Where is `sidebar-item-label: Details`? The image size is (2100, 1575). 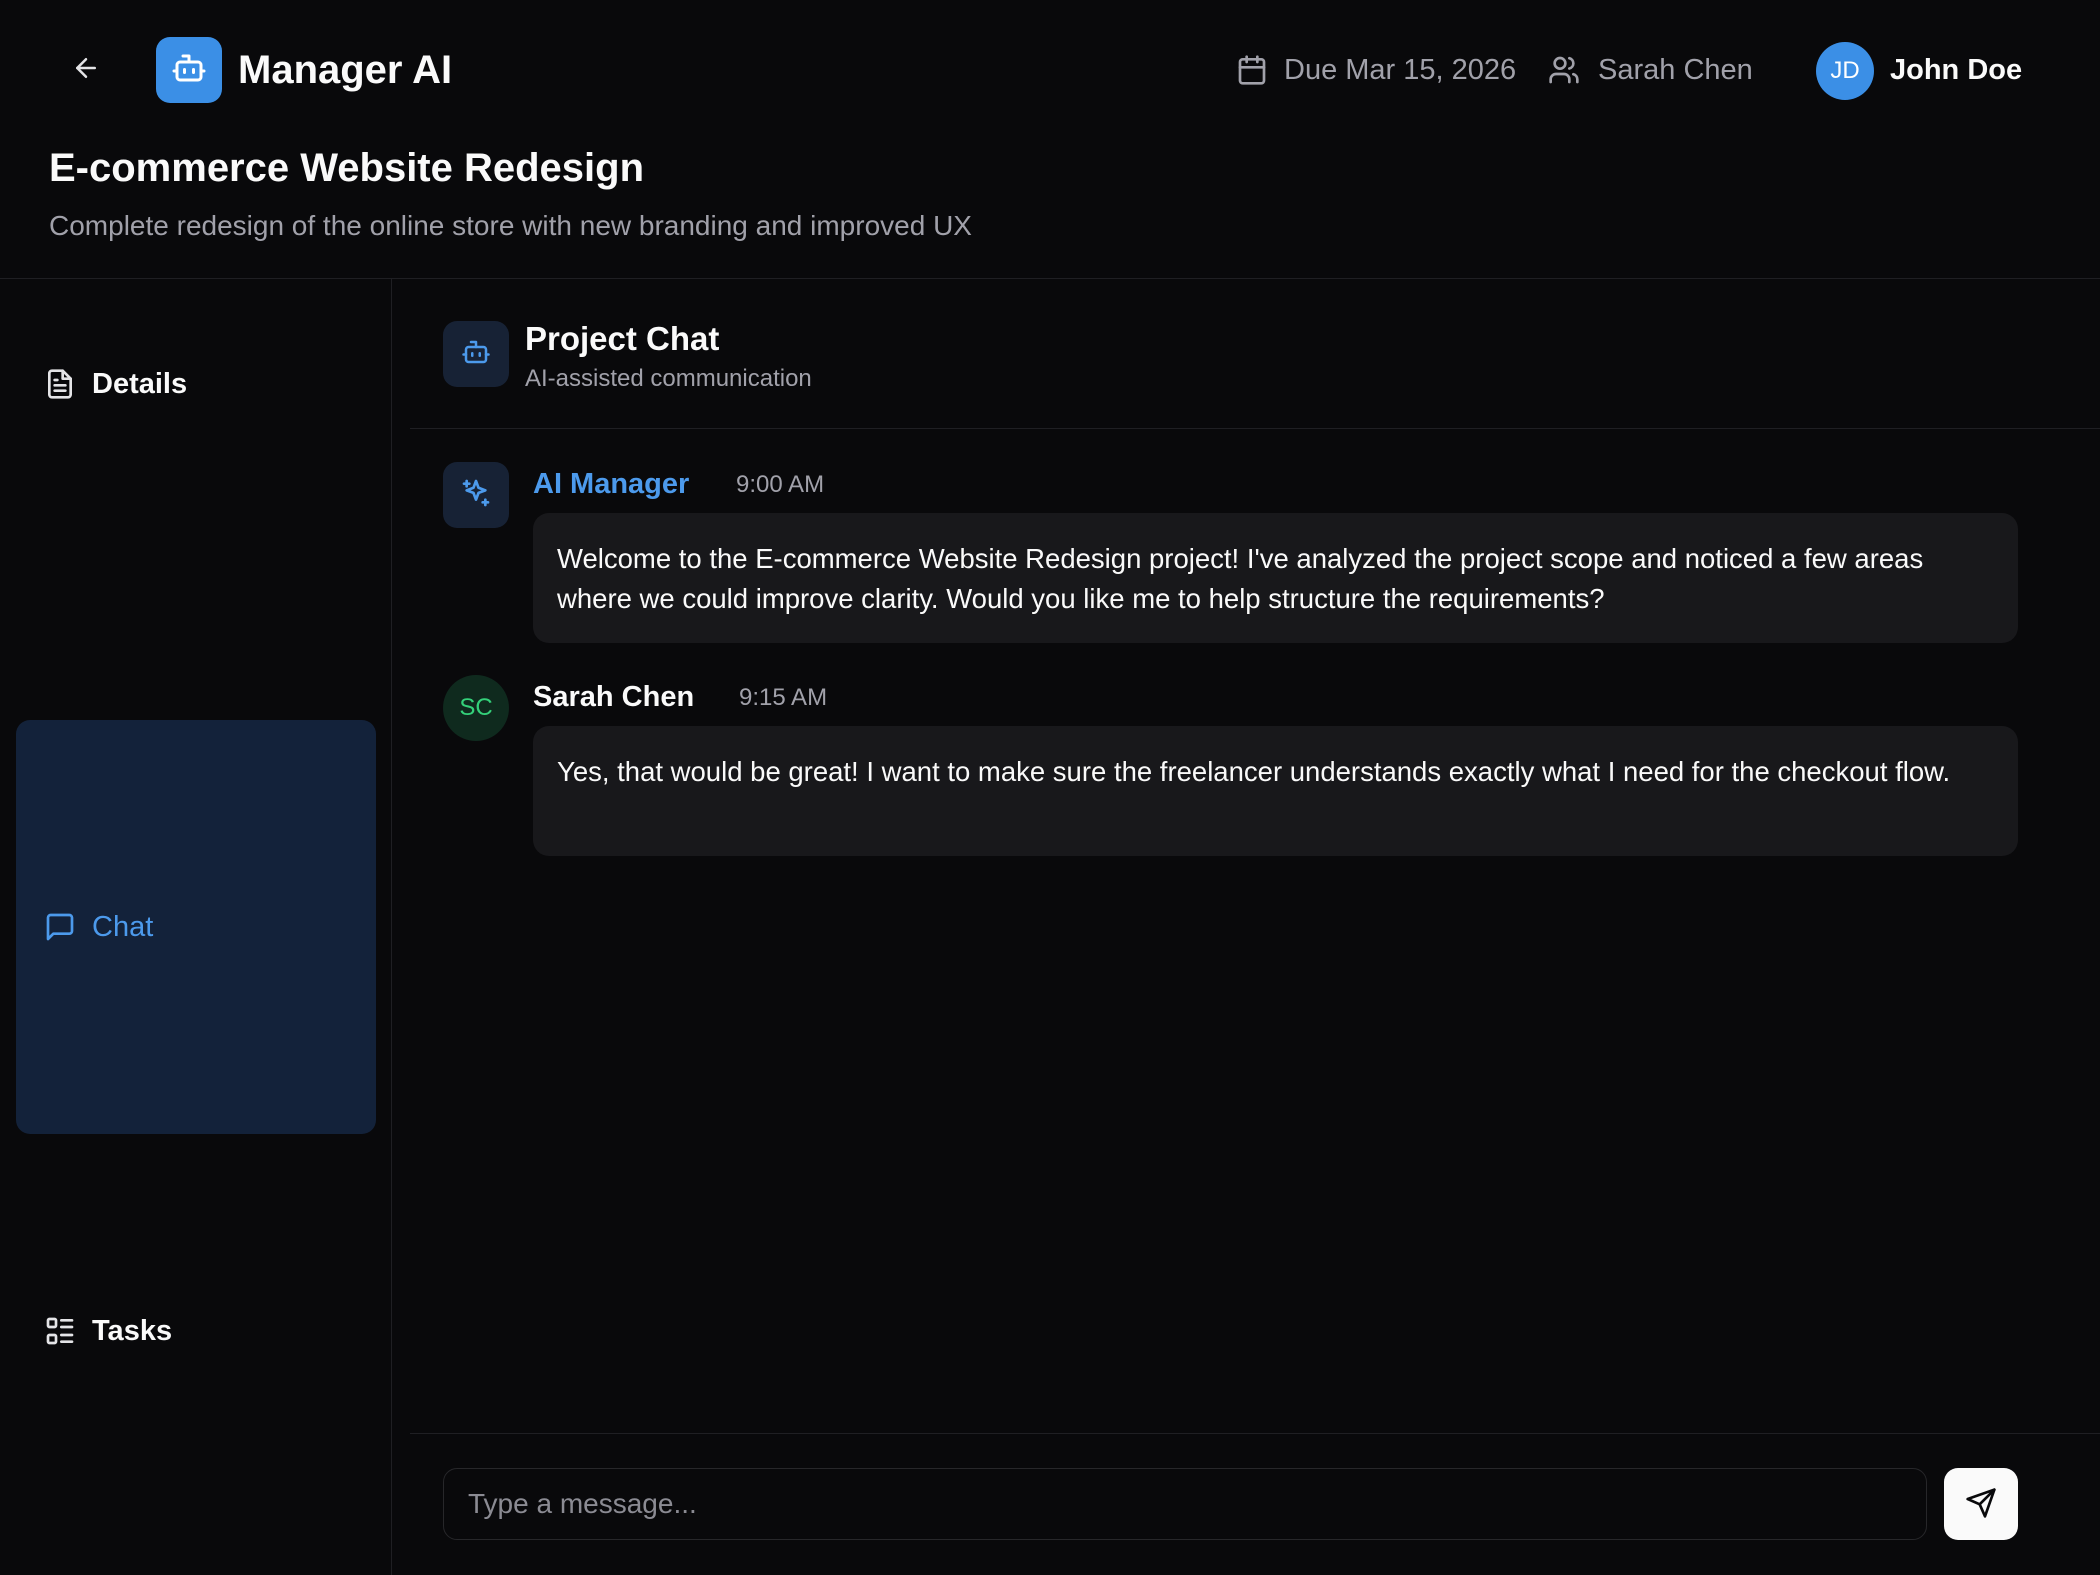 sidebar-item-label: Details is located at coordinates (140, 384).